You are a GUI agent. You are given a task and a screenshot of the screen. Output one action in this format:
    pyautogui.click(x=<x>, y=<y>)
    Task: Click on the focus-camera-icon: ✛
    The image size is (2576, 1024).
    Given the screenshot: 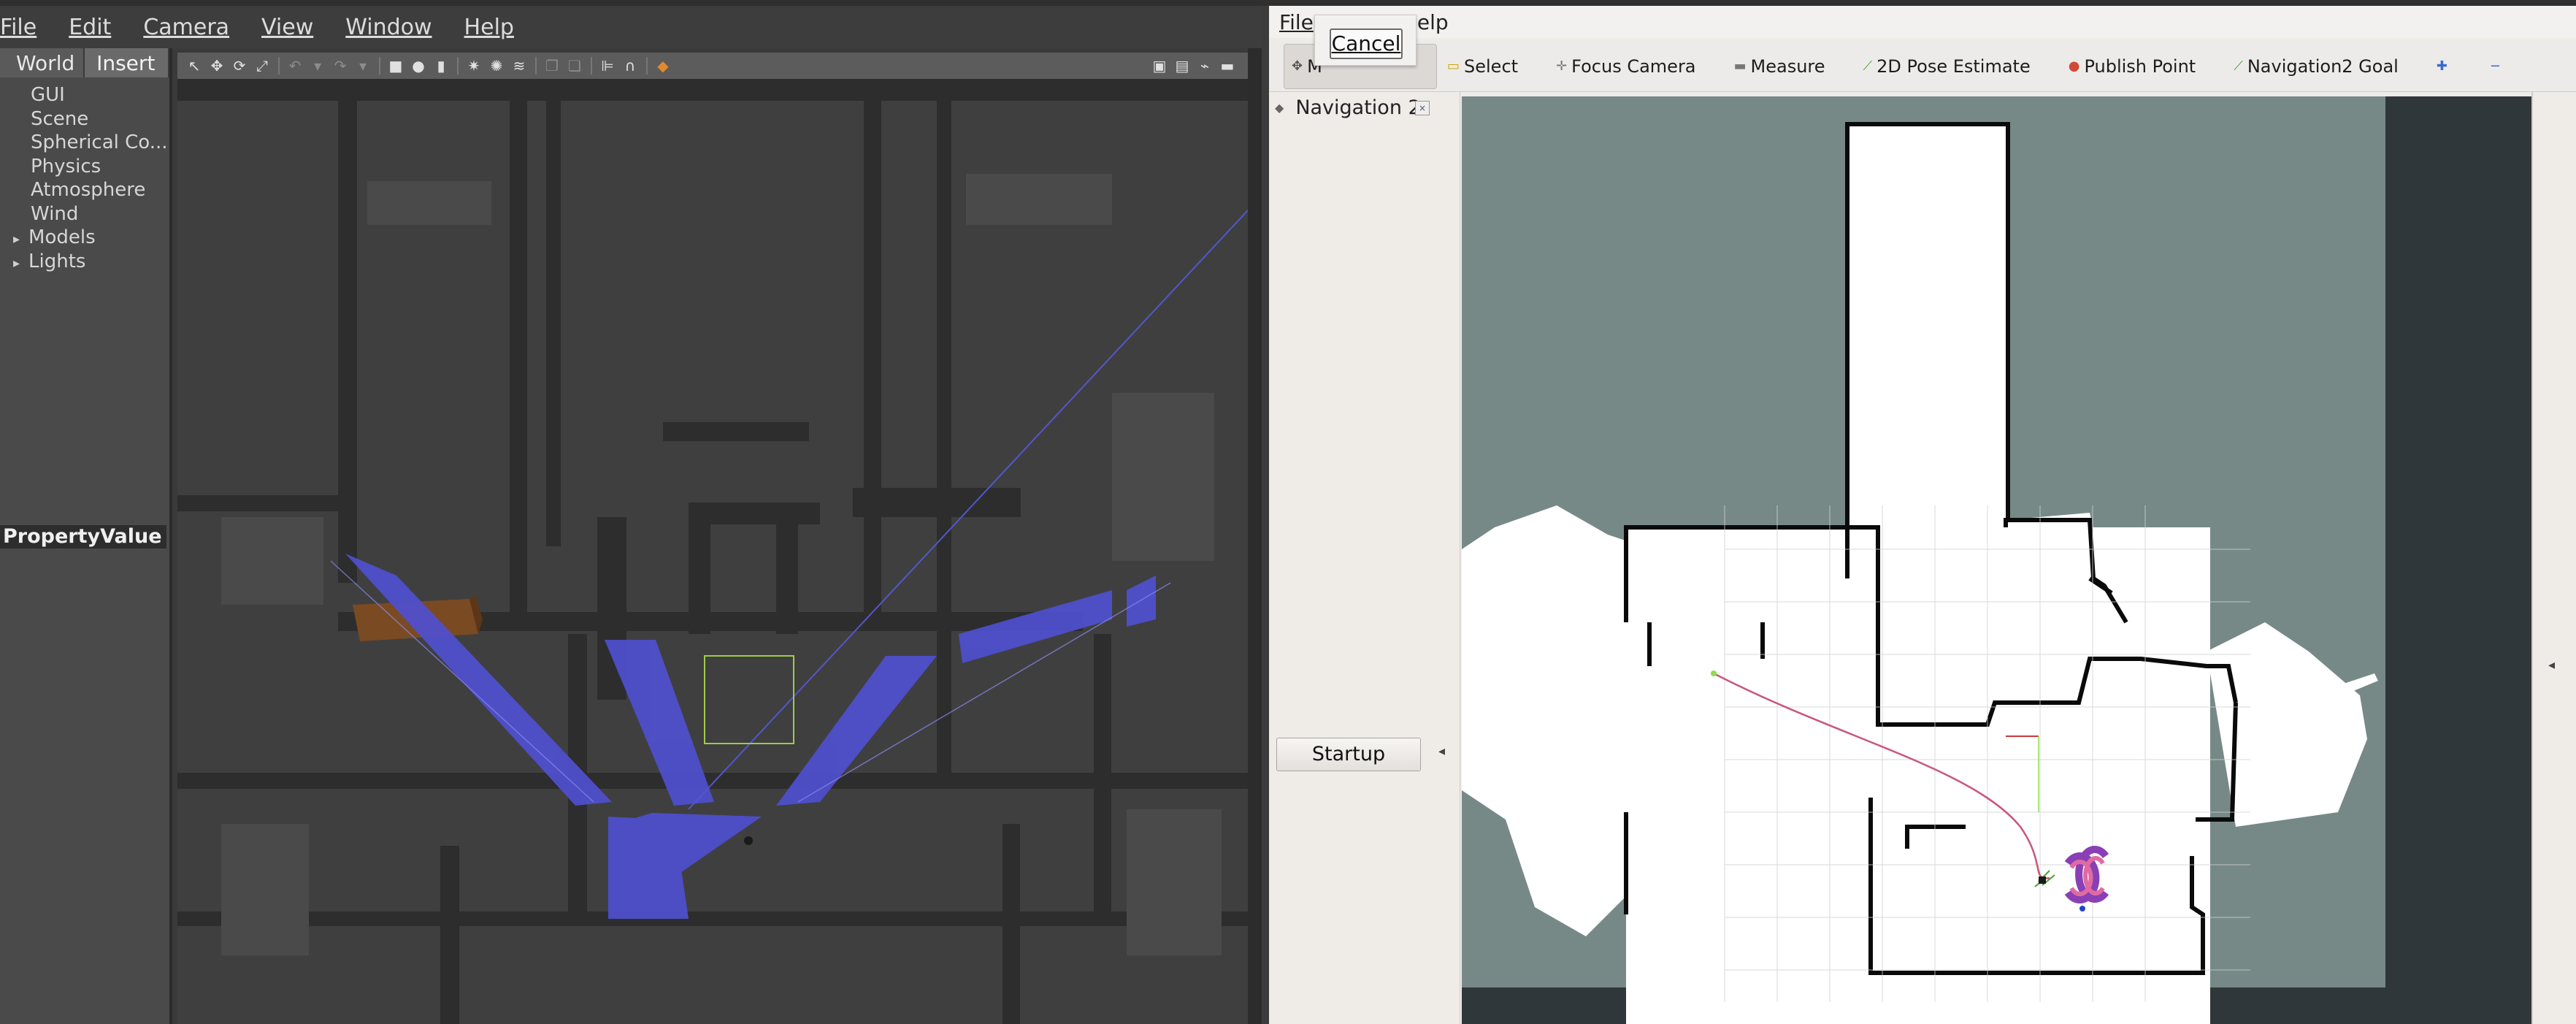 What is the action you would take?
    pyautogui.click(x=1562, y=66)
    